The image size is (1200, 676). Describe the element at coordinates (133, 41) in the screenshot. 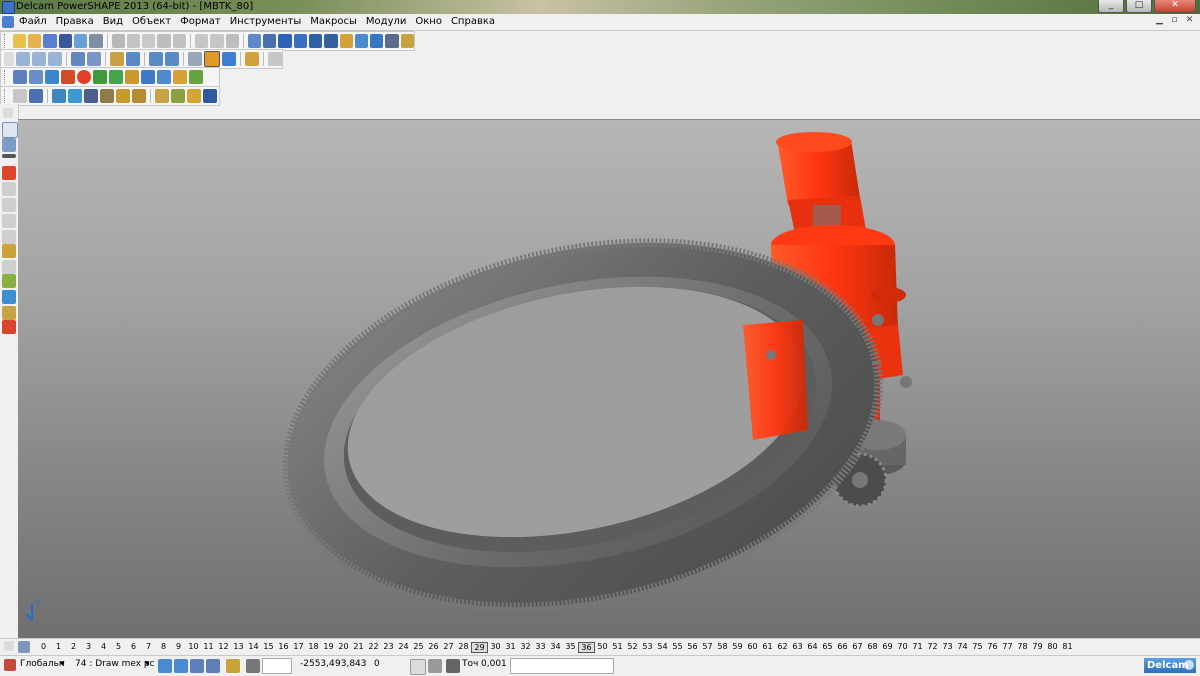

I see `copy-icon` at that location.